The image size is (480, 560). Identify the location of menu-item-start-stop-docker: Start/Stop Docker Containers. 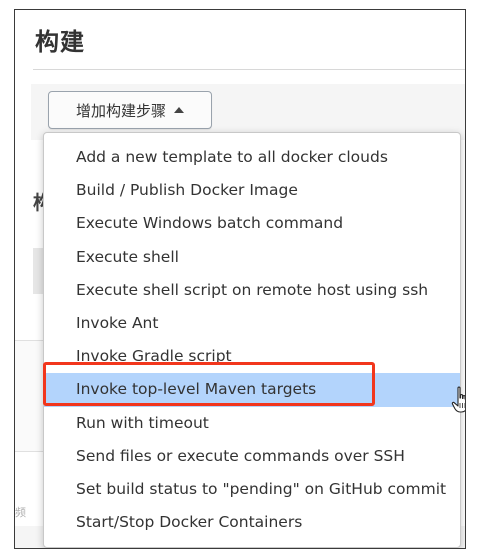
(252, 522).